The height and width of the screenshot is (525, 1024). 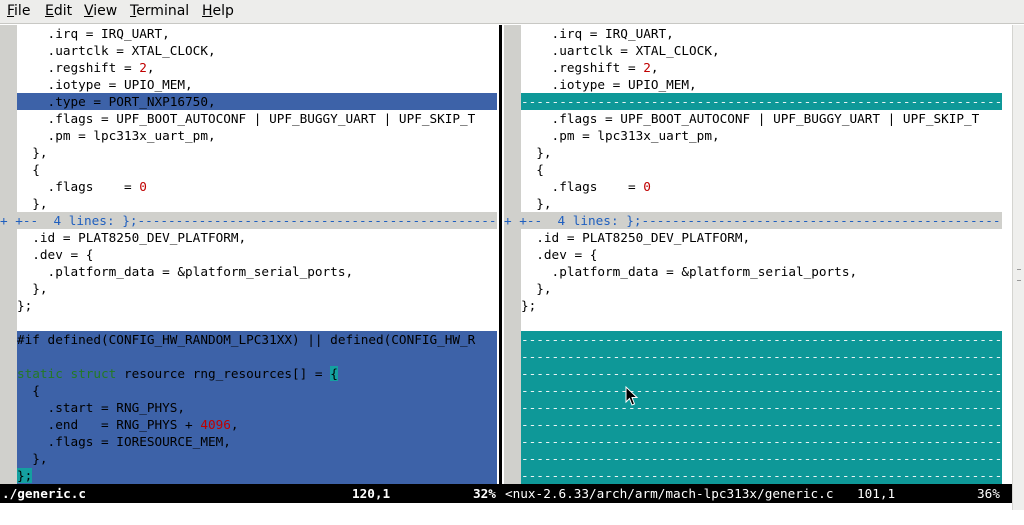 What do you see at coordinates (500, 254) in the screenshot?
I see `vertical-split-separator` at bounding box center [500, 254].